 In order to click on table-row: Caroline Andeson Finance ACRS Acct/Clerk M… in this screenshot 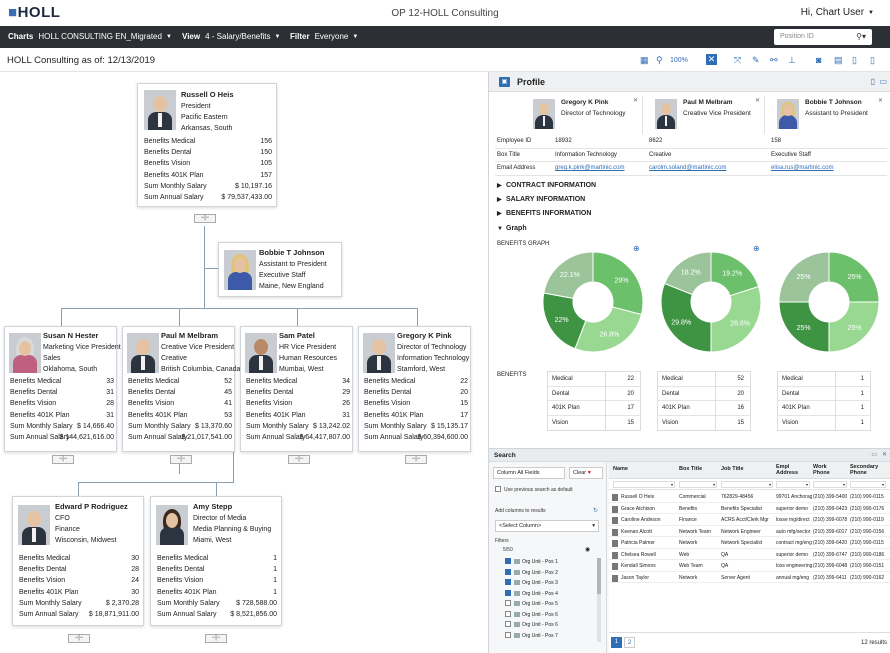, I will do `click(749, 520)`.